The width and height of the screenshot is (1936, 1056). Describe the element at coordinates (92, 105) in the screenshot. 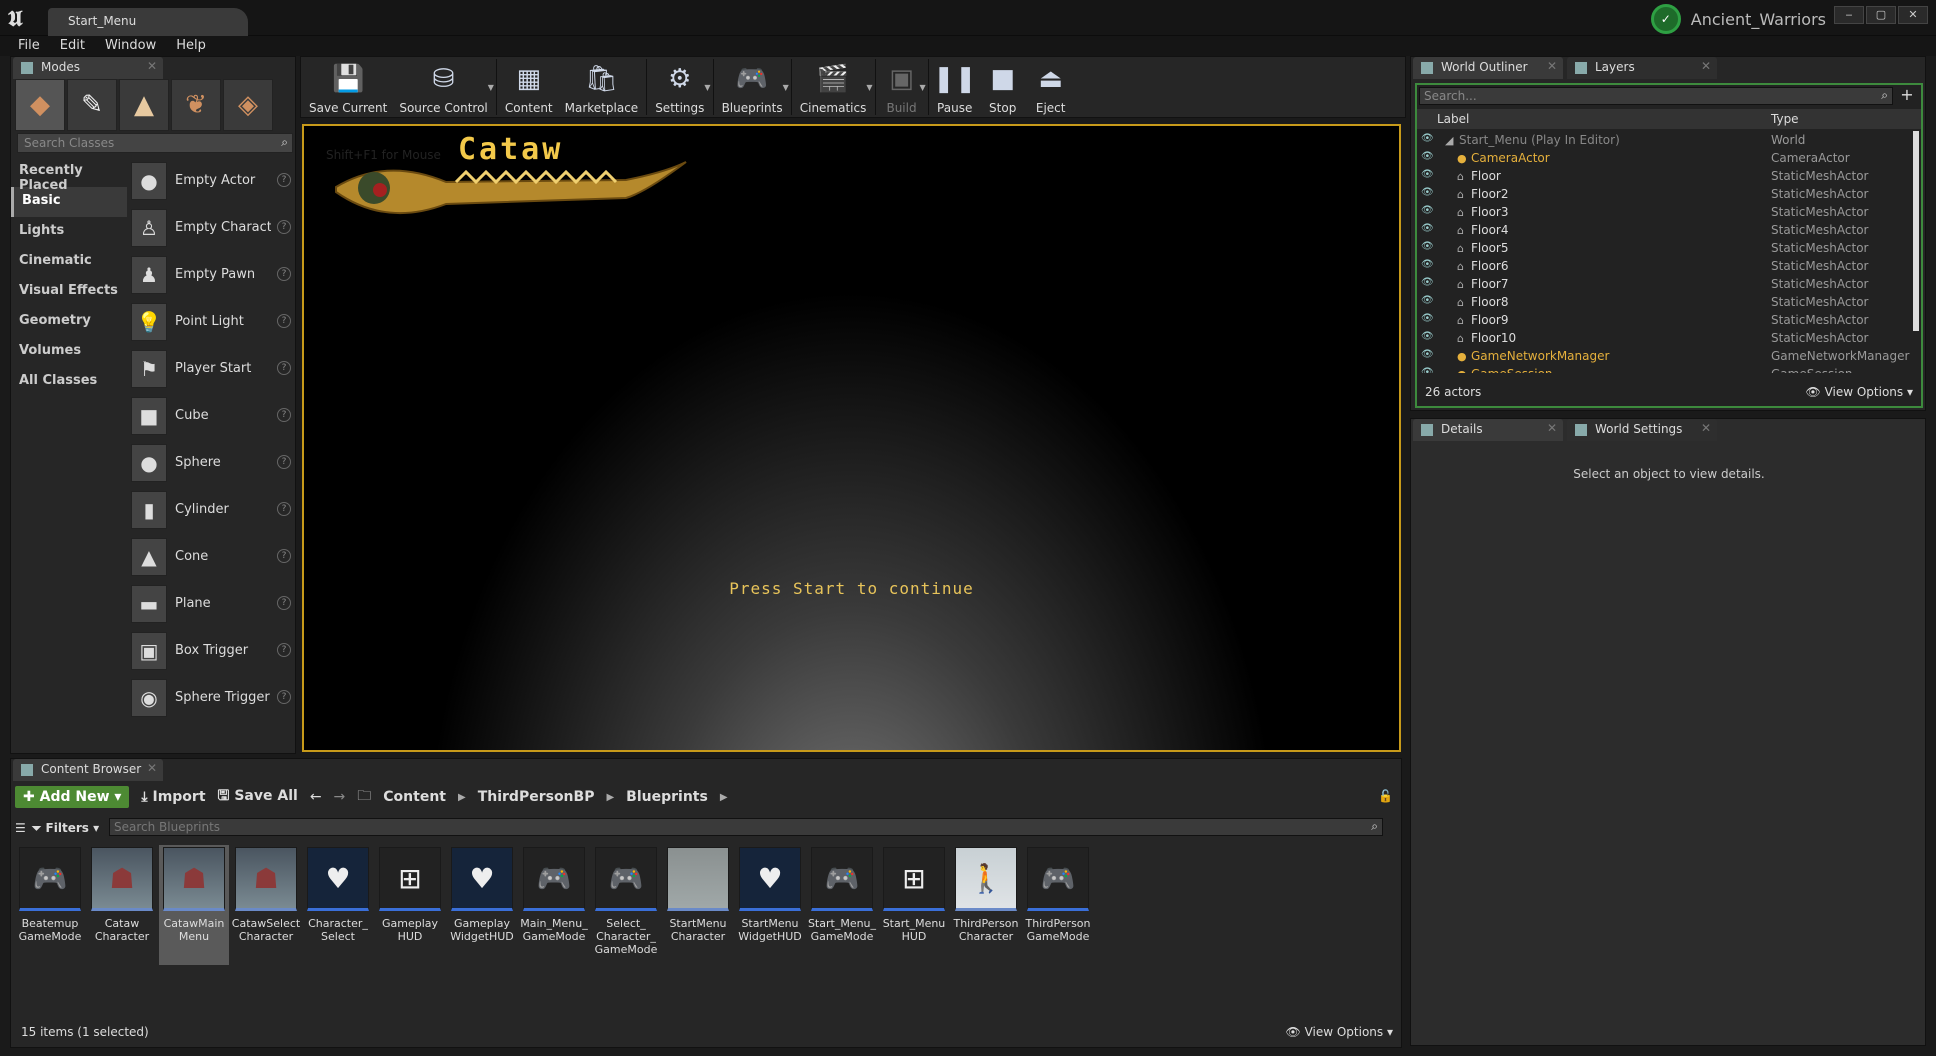

I see `paint-mode-icon: ✎` at that location.